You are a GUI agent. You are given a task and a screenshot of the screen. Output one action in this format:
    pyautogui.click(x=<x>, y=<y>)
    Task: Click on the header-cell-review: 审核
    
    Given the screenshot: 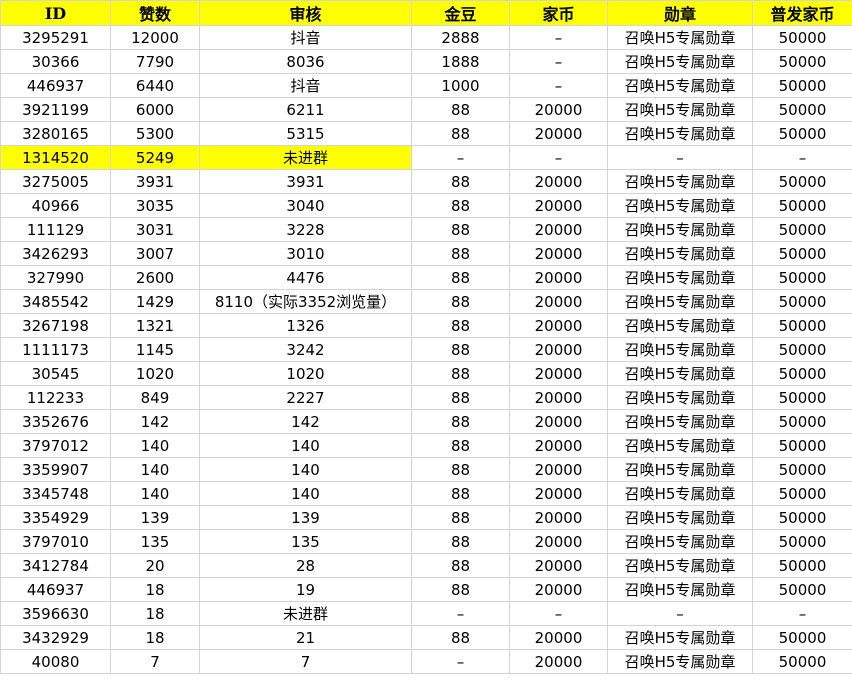 What is the action you would take?
    pyautogui.click(x=305, y=13)
    